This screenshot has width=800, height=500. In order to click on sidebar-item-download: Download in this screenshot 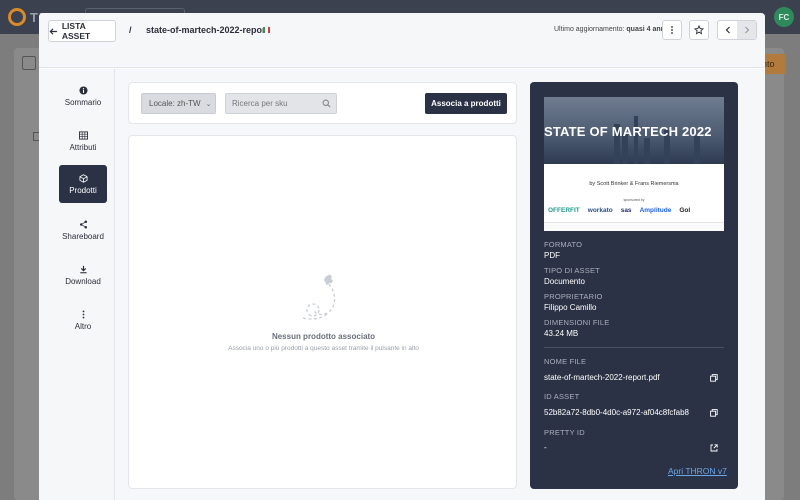, I will do `click(83, 275)`.